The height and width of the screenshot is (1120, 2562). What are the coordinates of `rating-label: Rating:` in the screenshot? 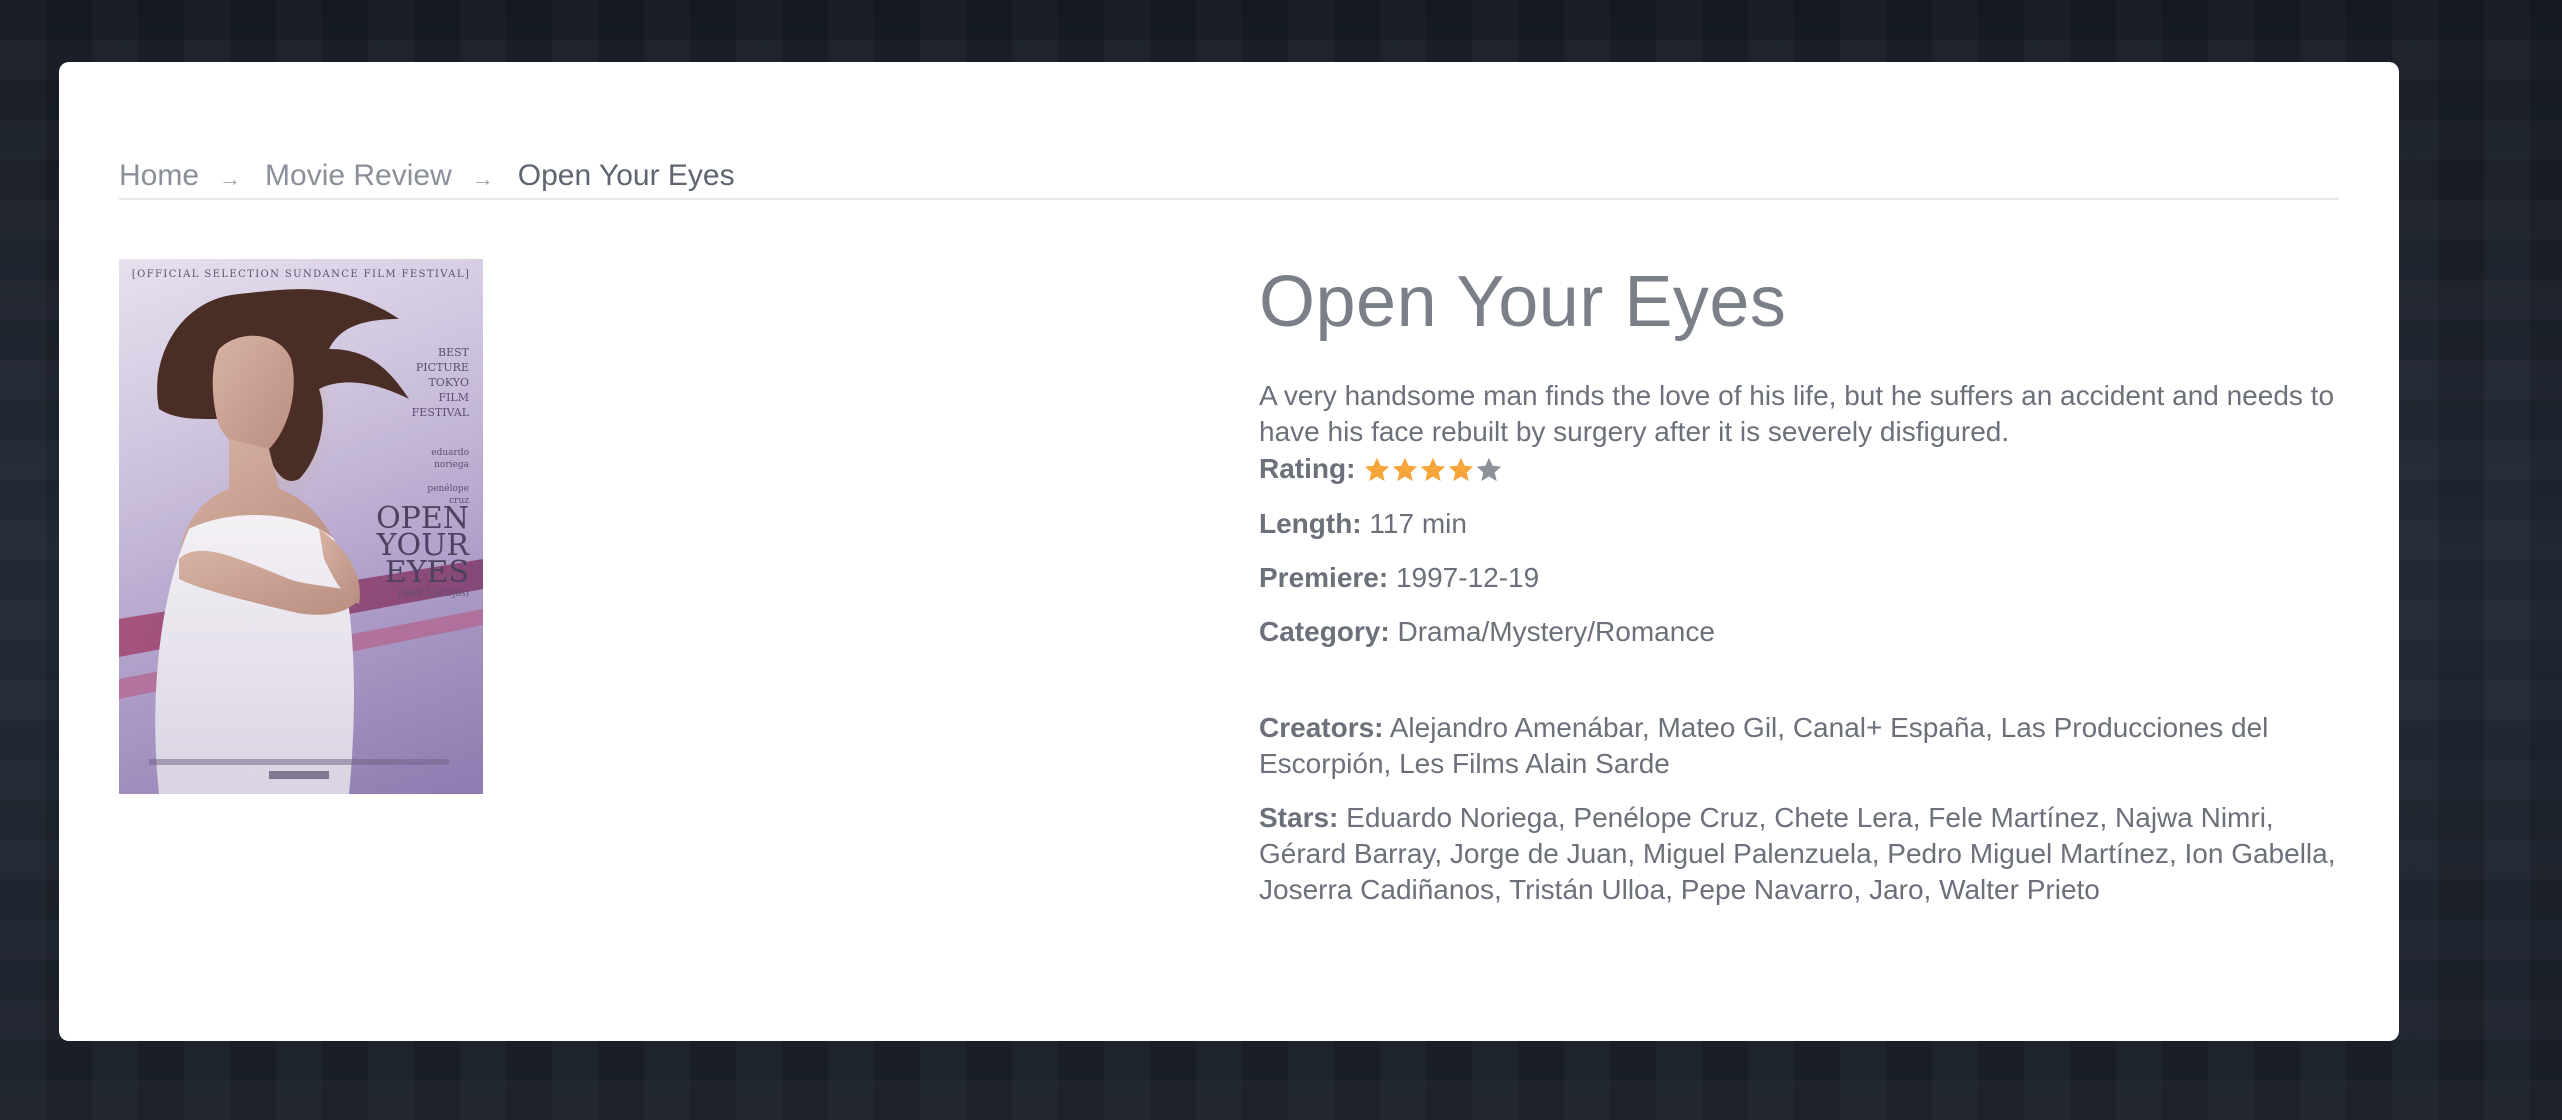 It's located at (1307, 468).